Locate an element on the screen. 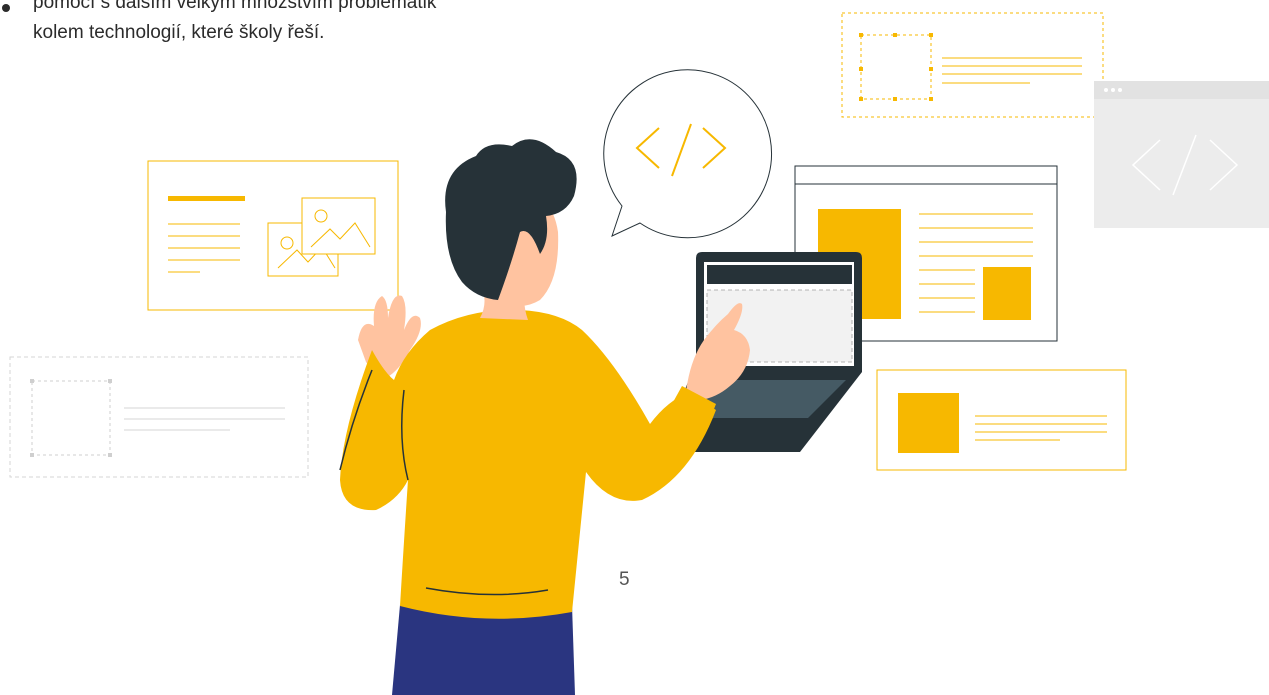  page-number: 5 is located at coordinates (624, 579).